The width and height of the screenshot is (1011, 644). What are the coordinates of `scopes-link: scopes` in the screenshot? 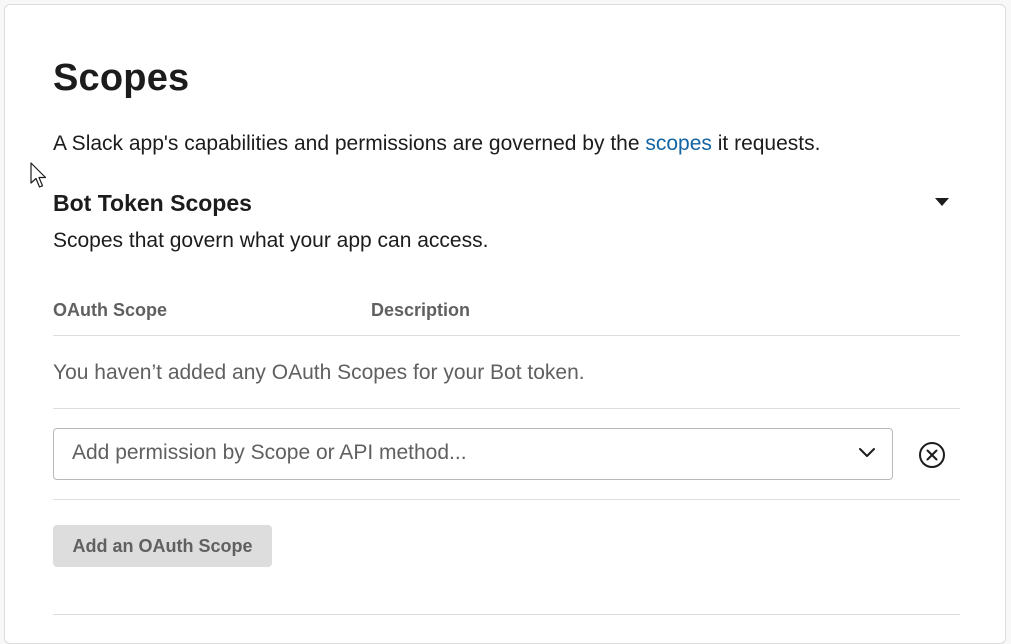 It's located at (678, 143).